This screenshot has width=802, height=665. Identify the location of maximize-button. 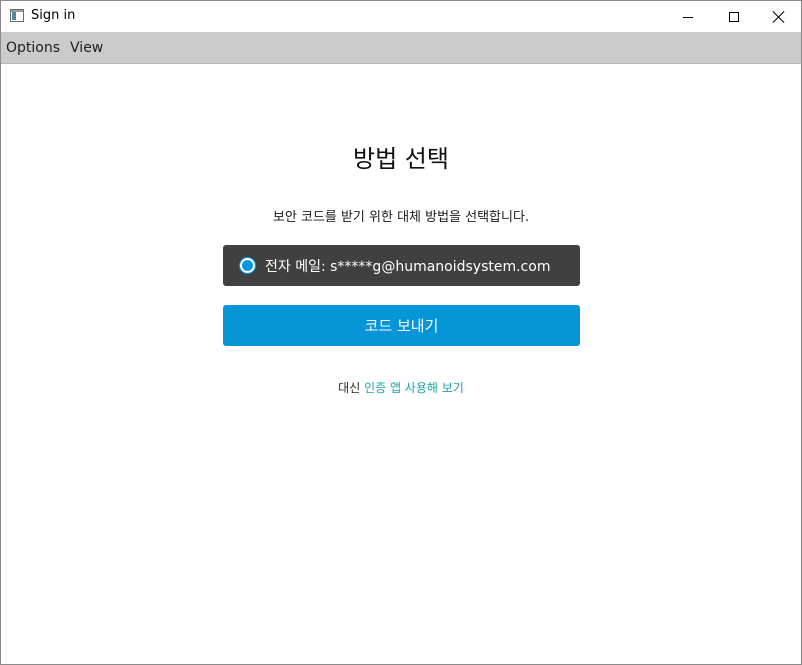
(734, 16).